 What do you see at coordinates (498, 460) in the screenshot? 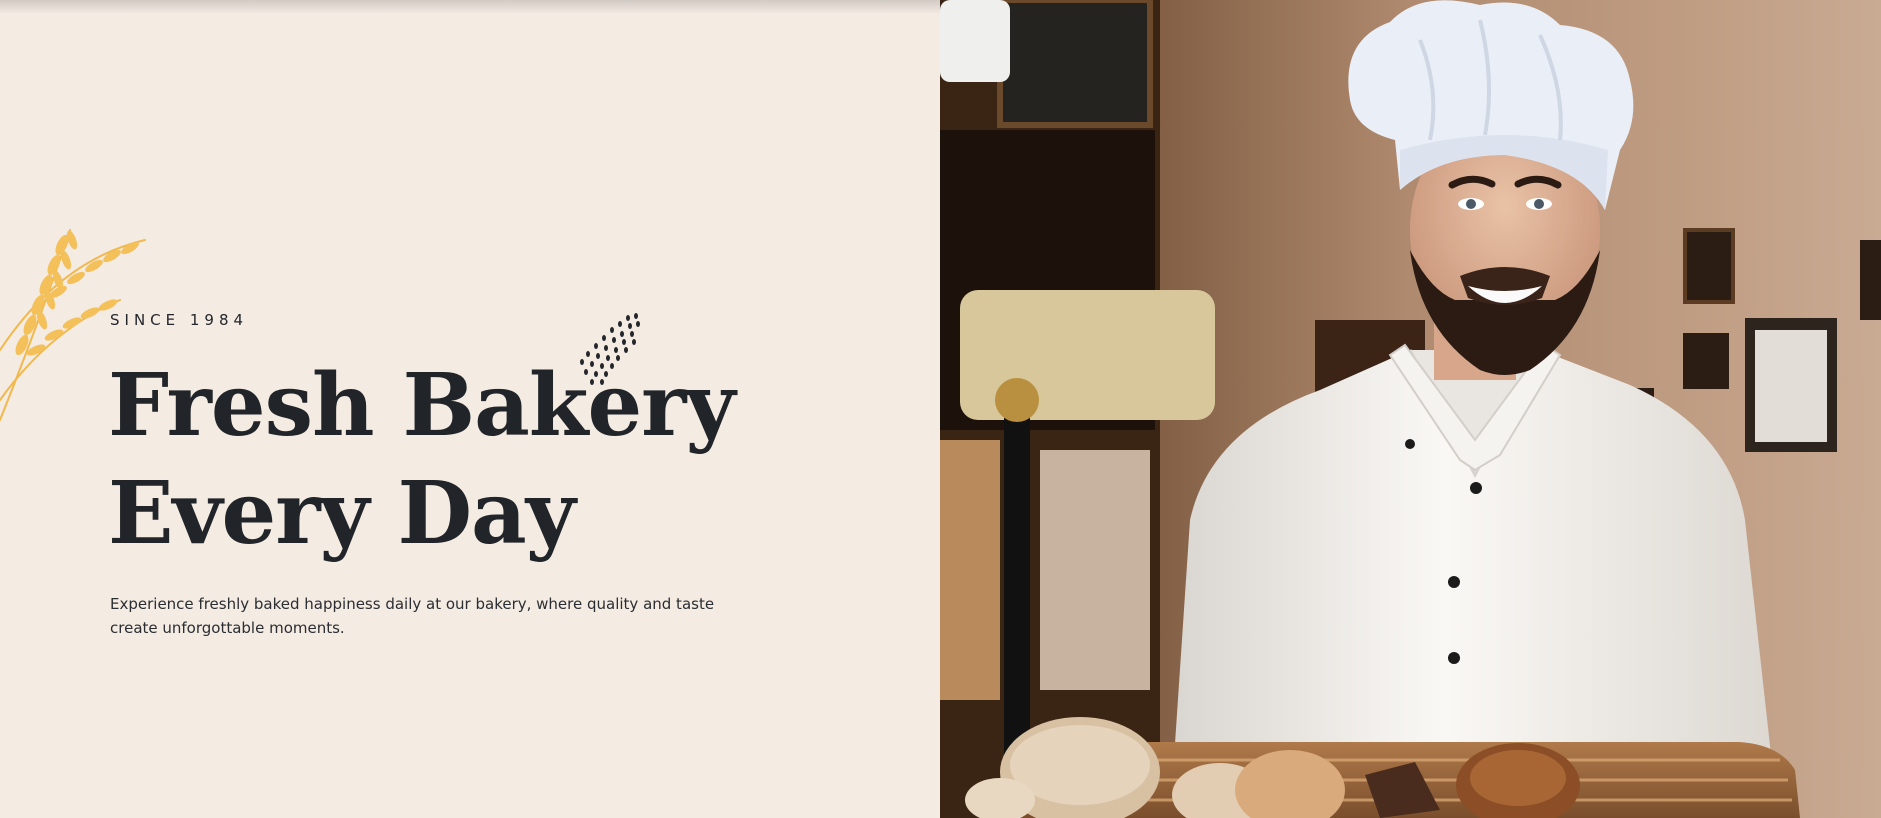
I see `hero-headline: Fresh Bakery Every Day` at bounding box center [498, 460].